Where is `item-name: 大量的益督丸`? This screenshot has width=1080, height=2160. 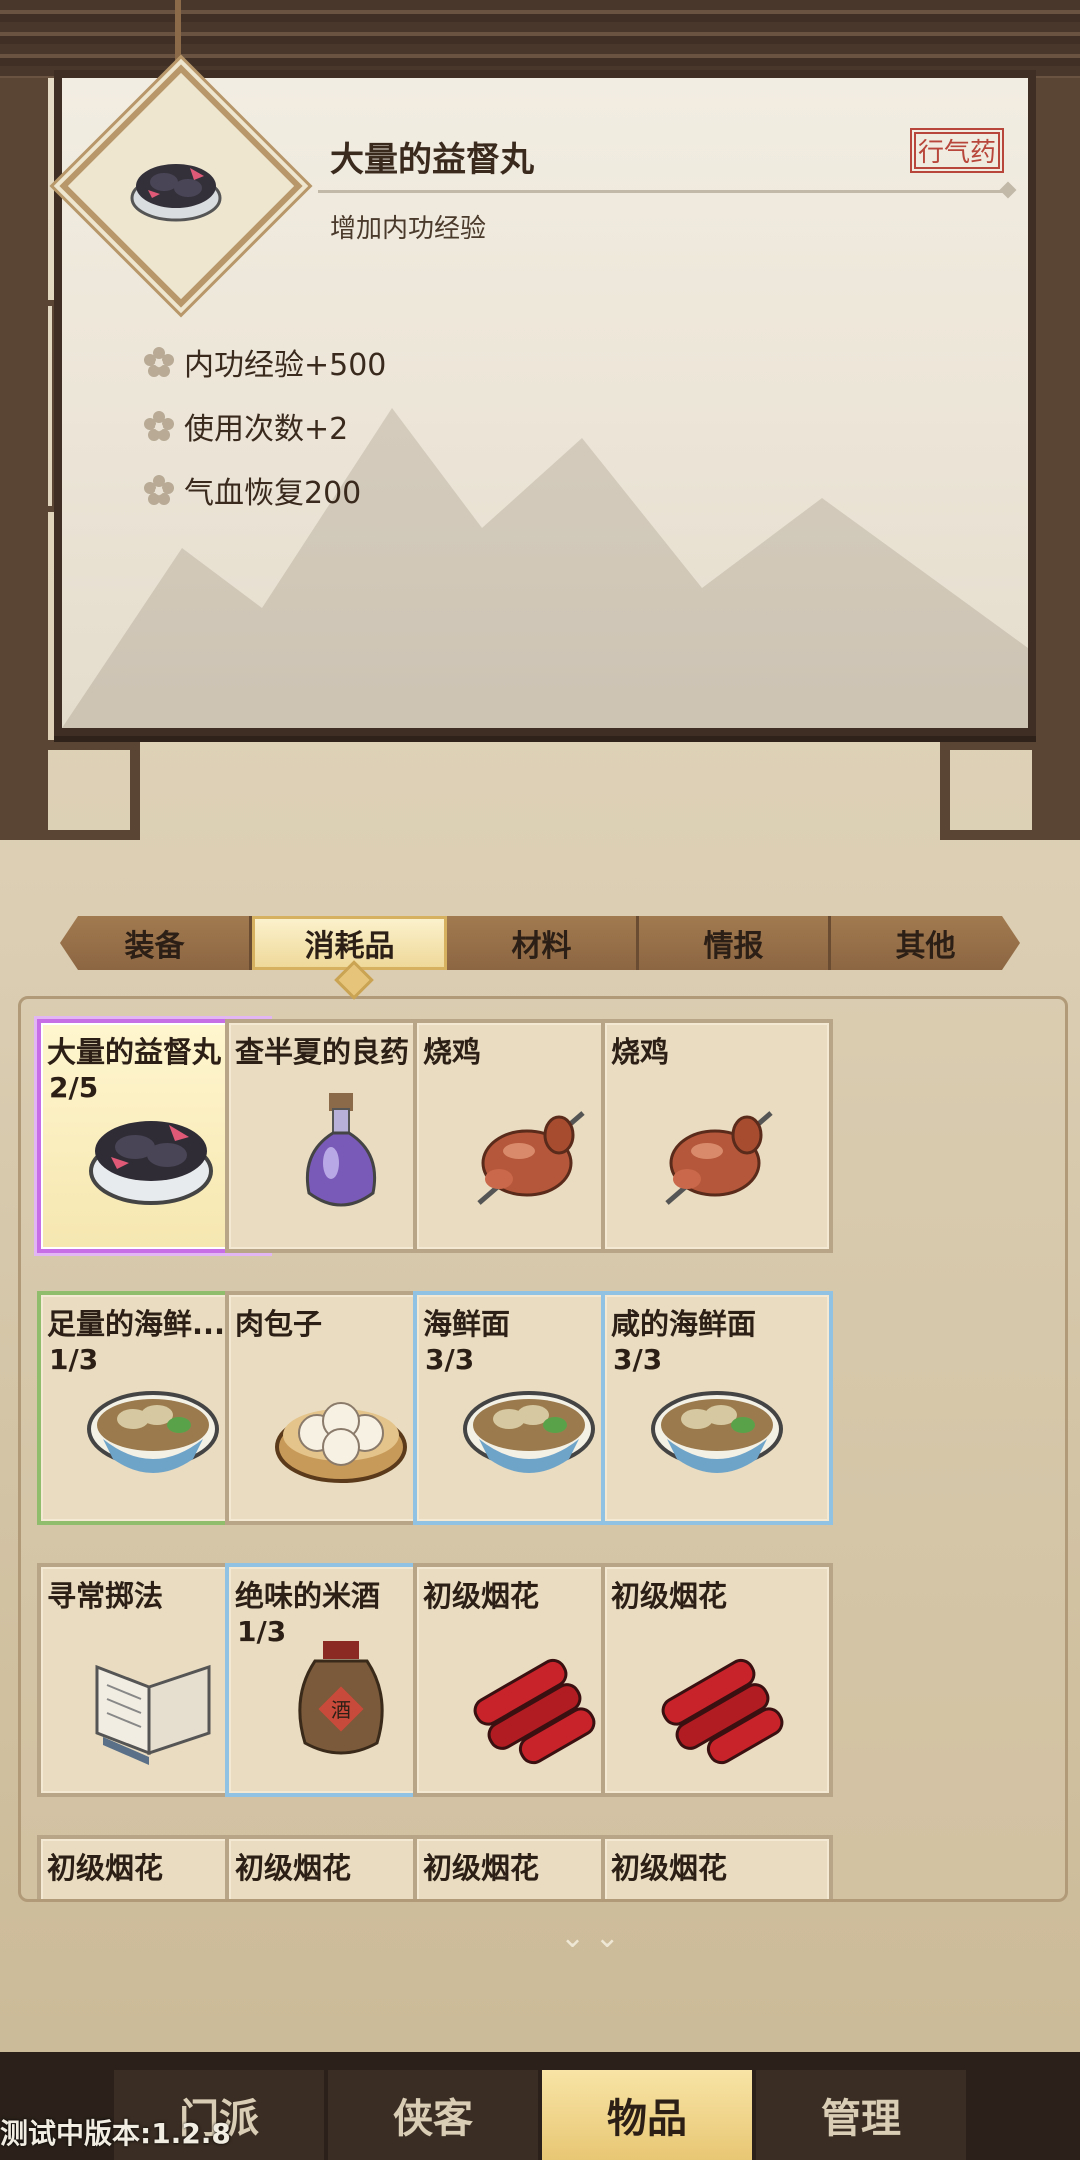 item-name: 大量的益督丸 is located at coordinates (134, 1052).